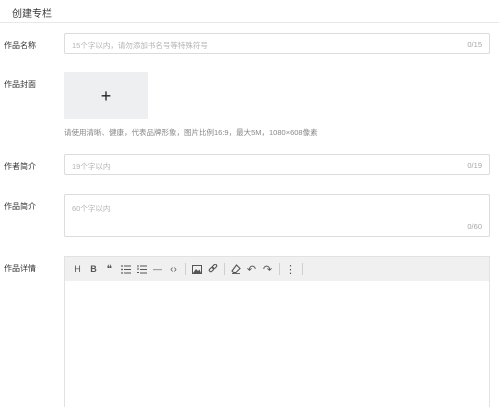  Describe the element at coordinates (20, 166) in the screenshot. I see `author-intro-label: 作者简介` at that location.